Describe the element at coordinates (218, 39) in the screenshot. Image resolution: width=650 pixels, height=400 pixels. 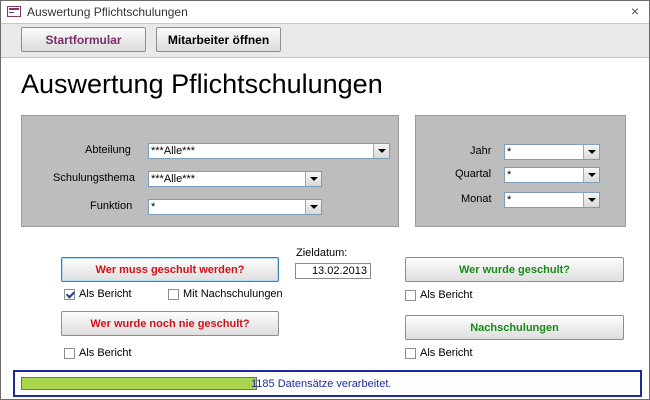
I see `mitarbeiter-oeffnen-button: Mitarbeiter öffnen` at that location.